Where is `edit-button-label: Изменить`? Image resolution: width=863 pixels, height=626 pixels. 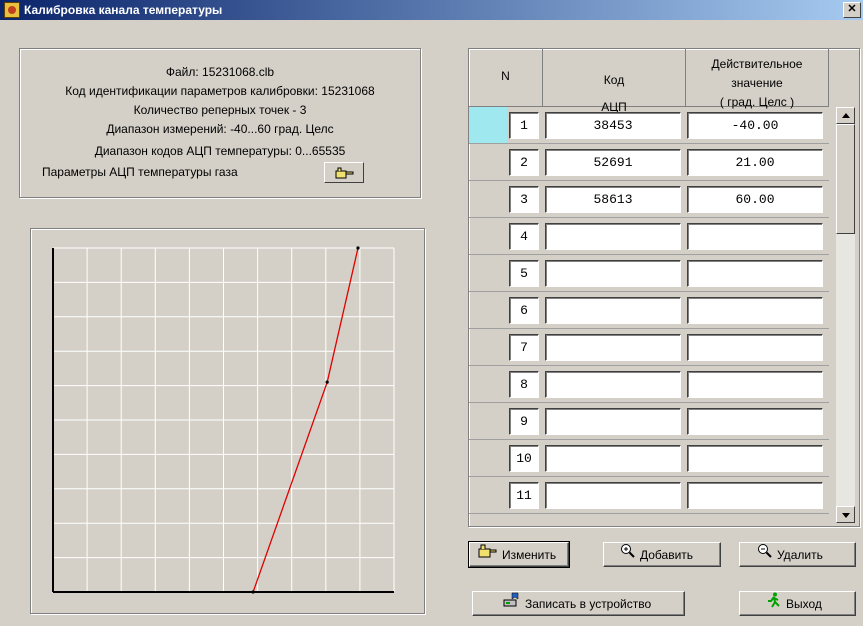 edit-button-label: Изменить is located at coordinates (529, 554).